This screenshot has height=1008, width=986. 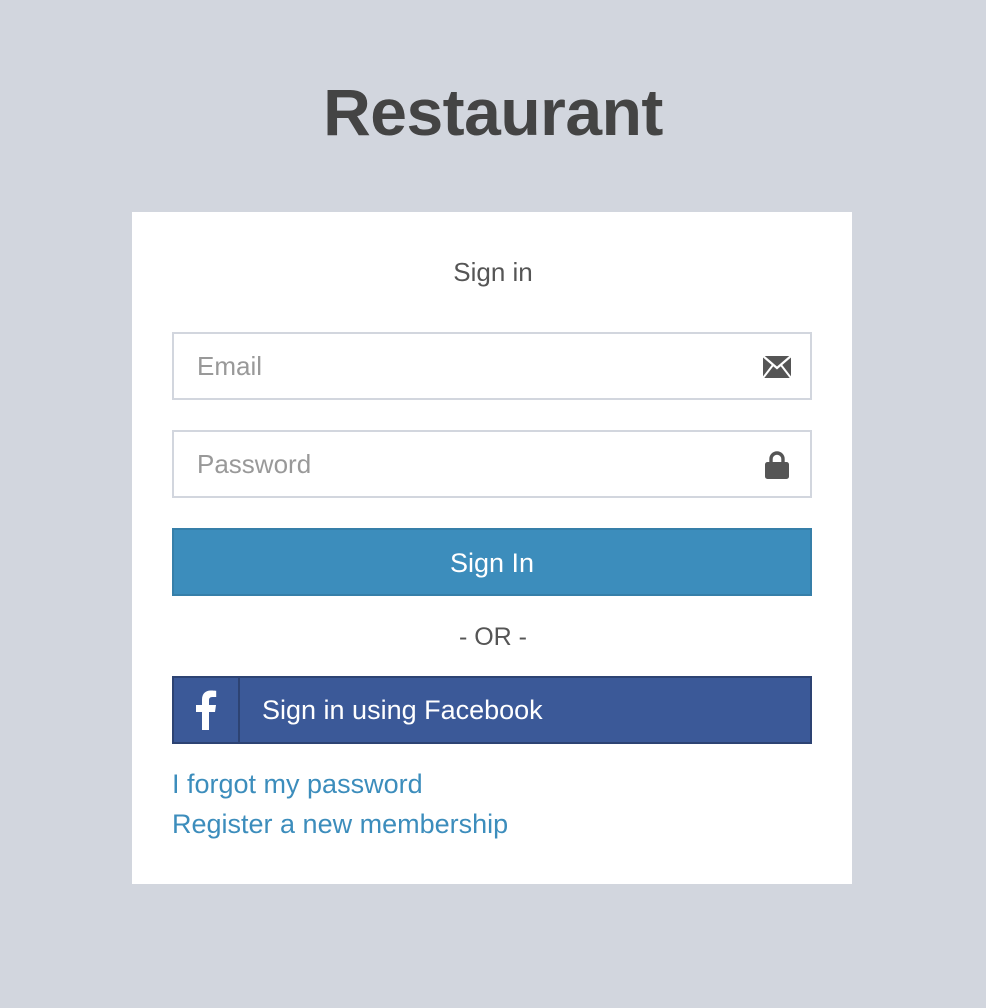 I want to click on email-field-group, so click(x=492, y=366).